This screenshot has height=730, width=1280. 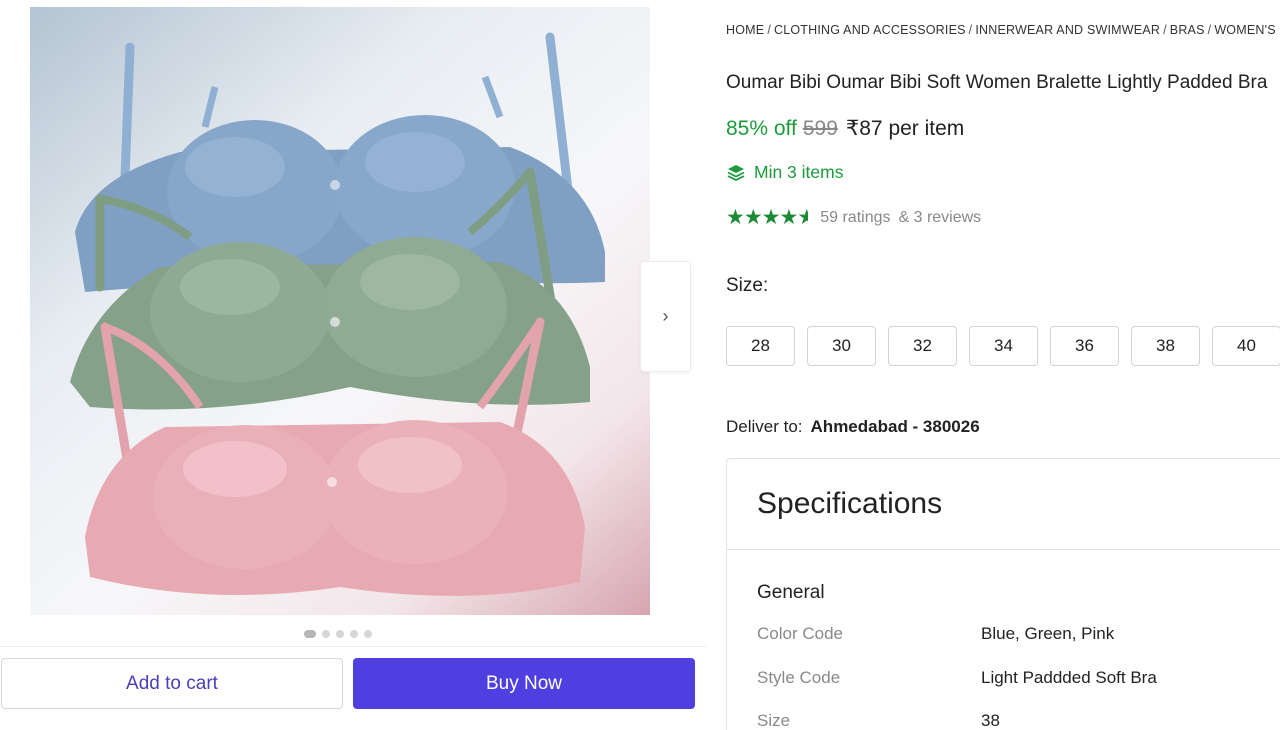 I want to click on layers-icon, so click(x=736, y=172).